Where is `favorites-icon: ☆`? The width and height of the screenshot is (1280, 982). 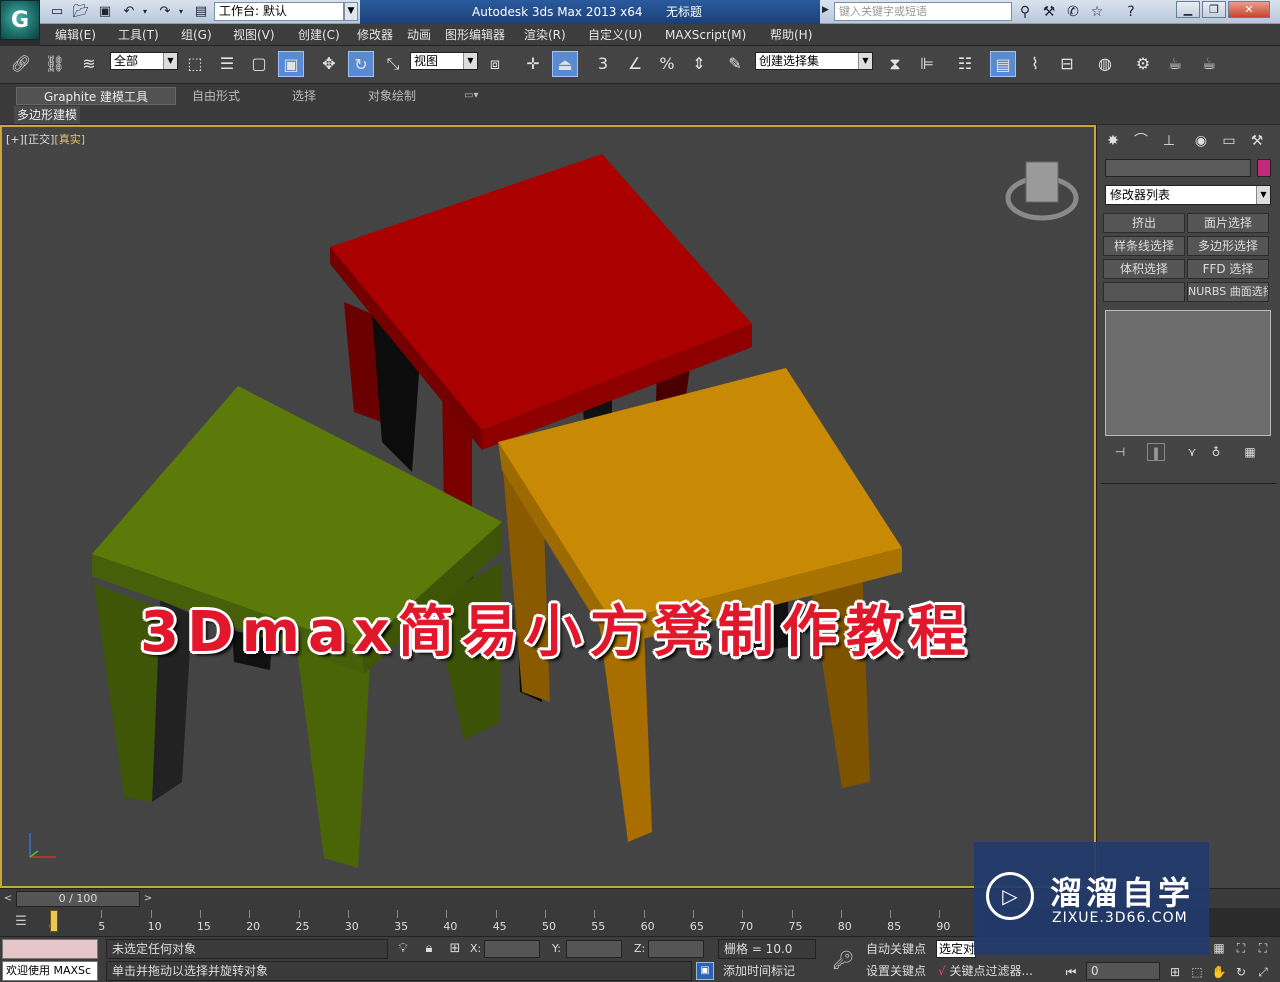 favorites-icon: ☆ is located at coordinates (1097, 12).